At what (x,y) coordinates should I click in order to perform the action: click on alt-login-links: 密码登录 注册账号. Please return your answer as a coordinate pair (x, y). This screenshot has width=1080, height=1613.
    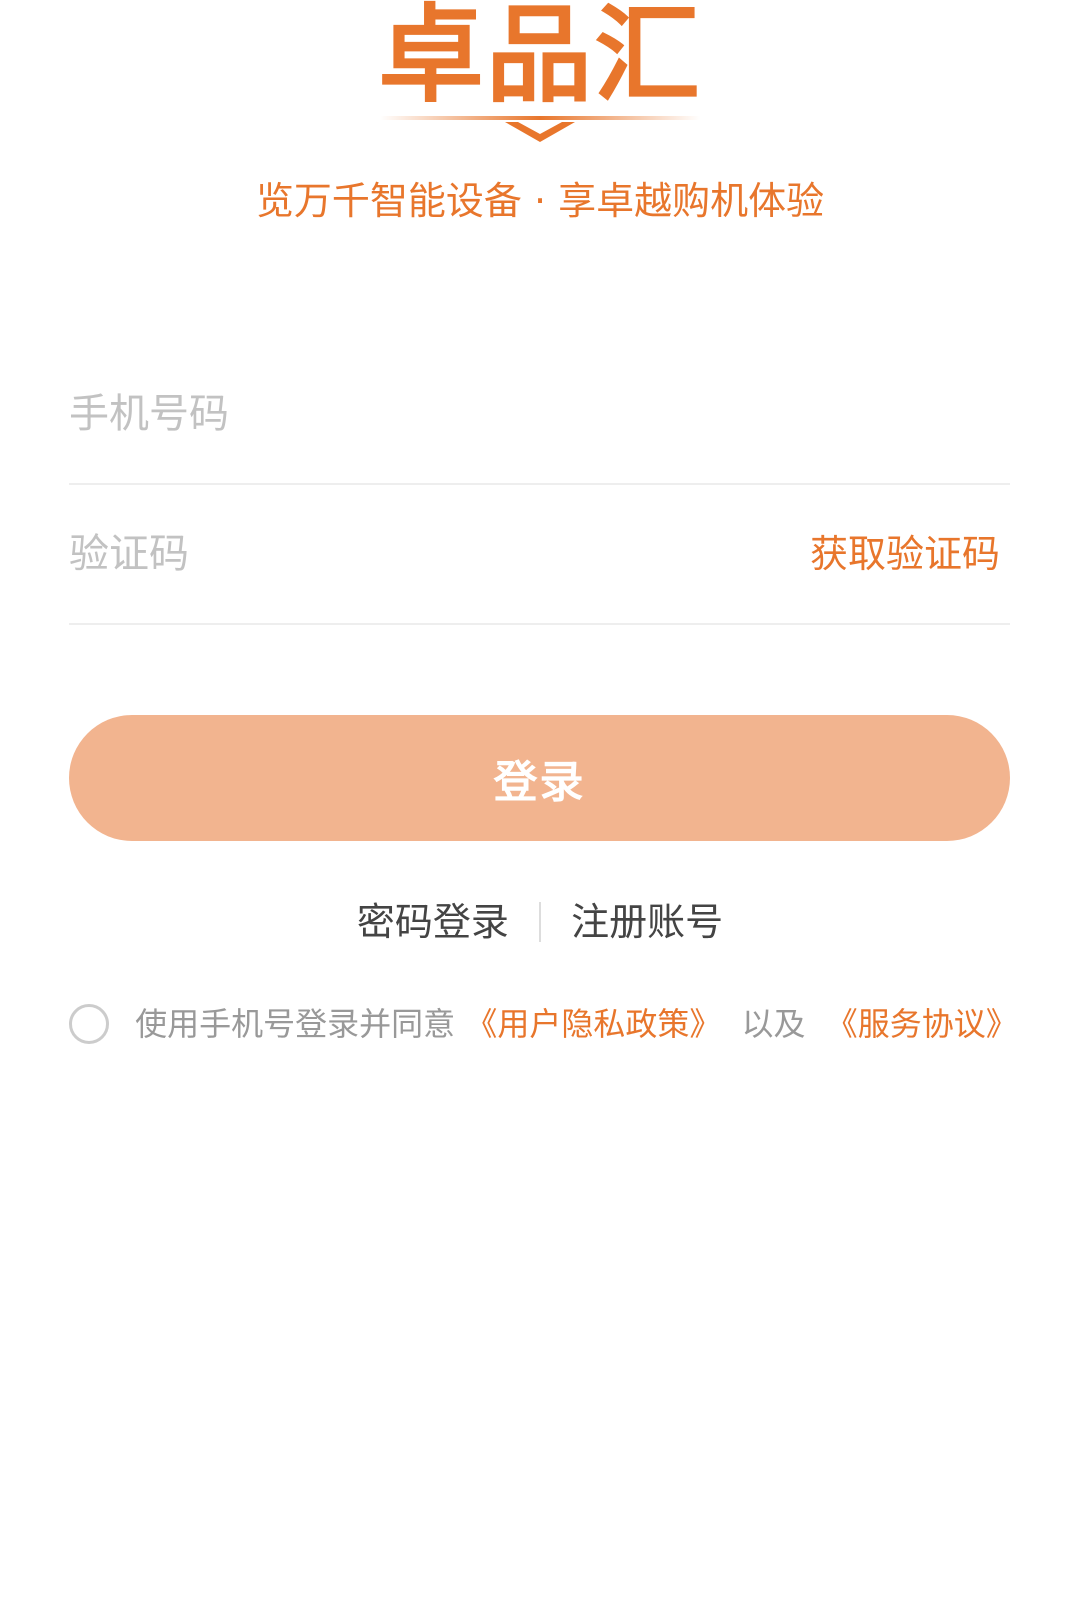
    Looking at the image, I should click on (540, 920).